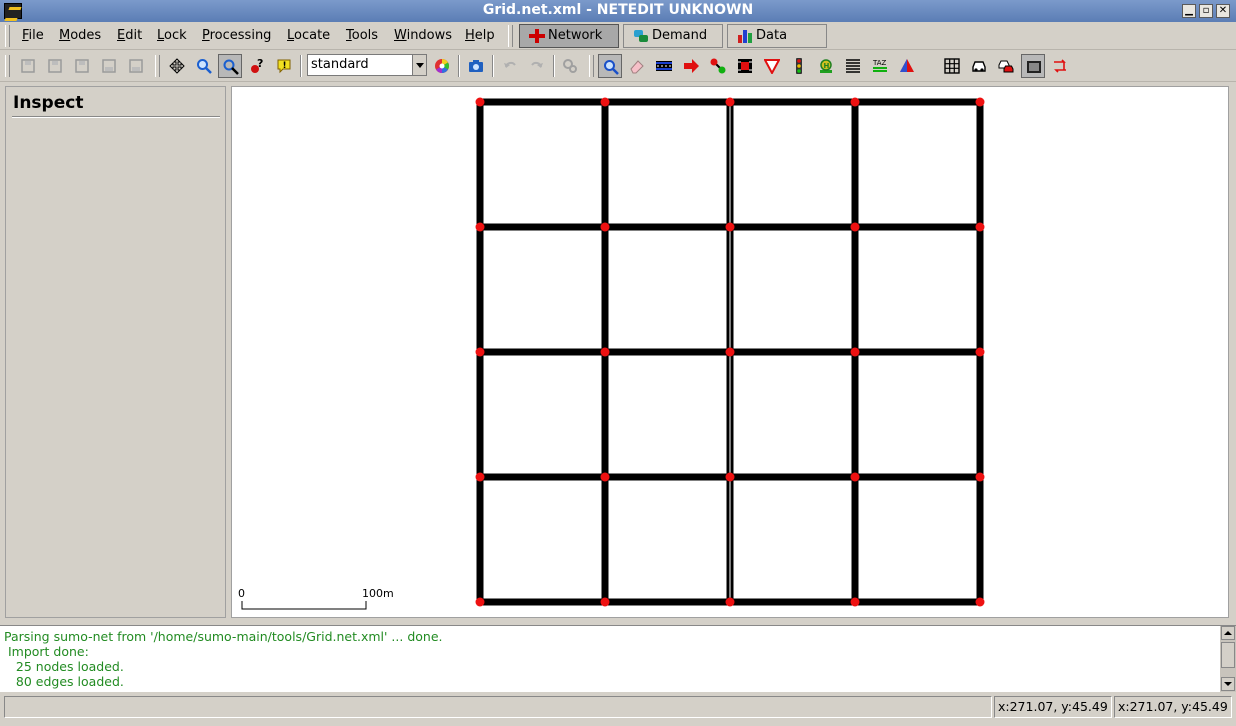 This screenshot has width=1236, height=726. I want to click on menu-edit: Edit, so click(129, 35).